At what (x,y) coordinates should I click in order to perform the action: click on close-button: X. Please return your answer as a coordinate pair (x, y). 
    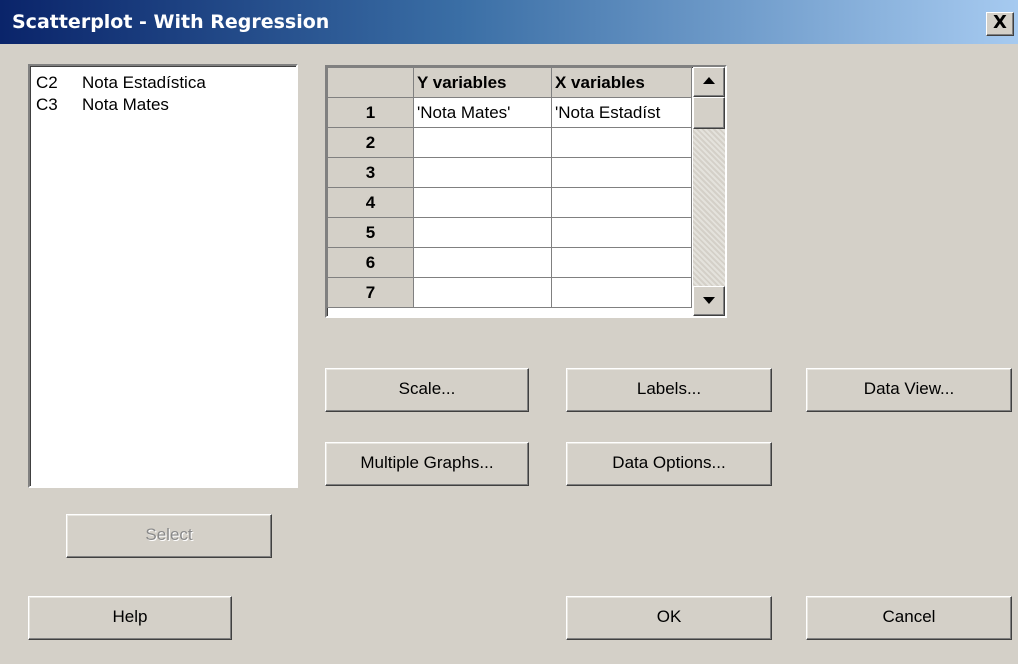
    Looking at the image, I should click on (1000, 24).